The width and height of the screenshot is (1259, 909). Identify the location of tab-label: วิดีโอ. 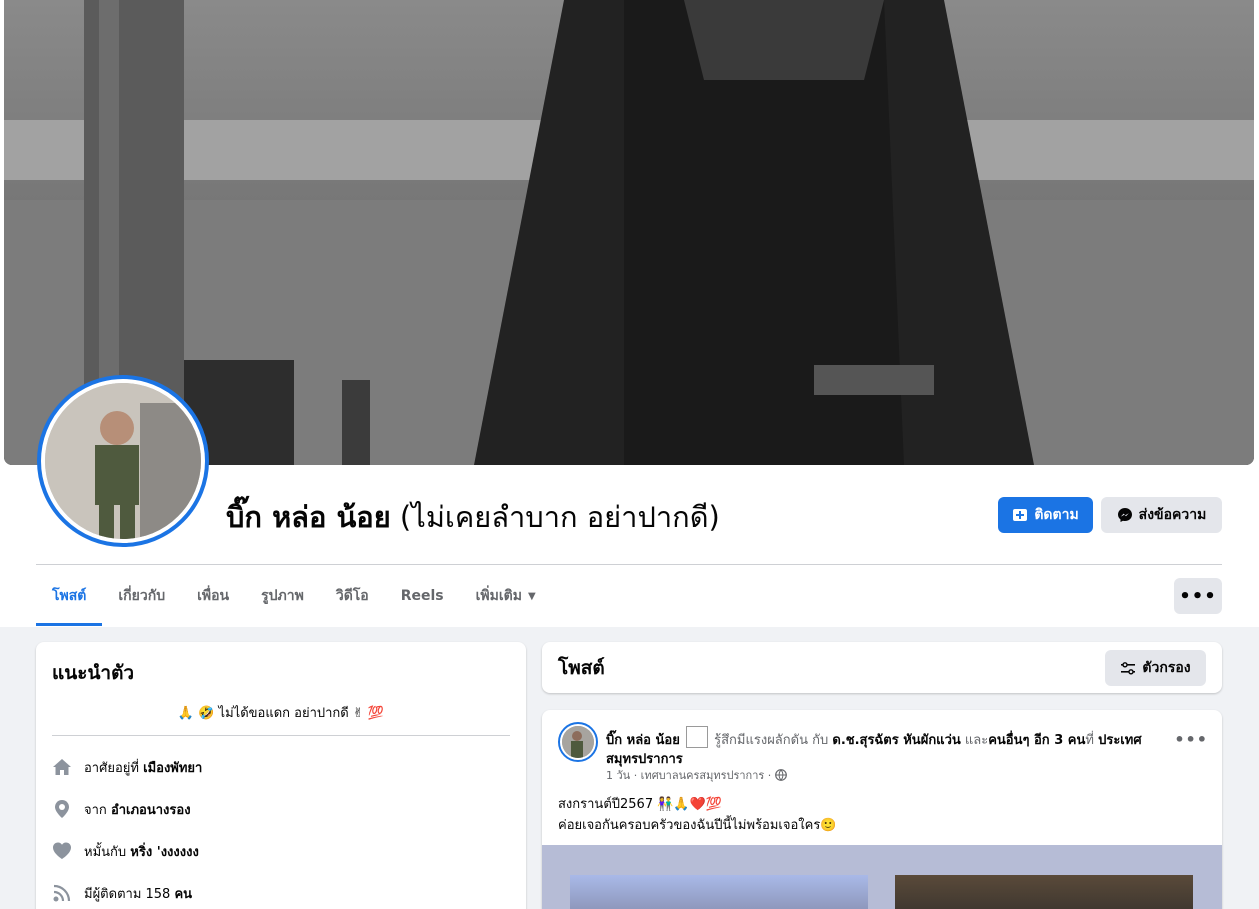
(352, 596).